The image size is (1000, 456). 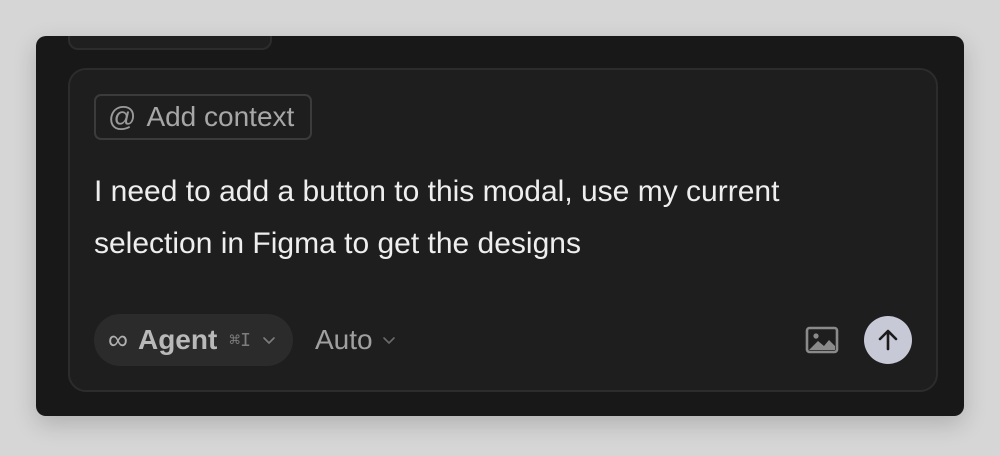 I want to click on add-context-button: @ Add context, so click(x=203, y=117).